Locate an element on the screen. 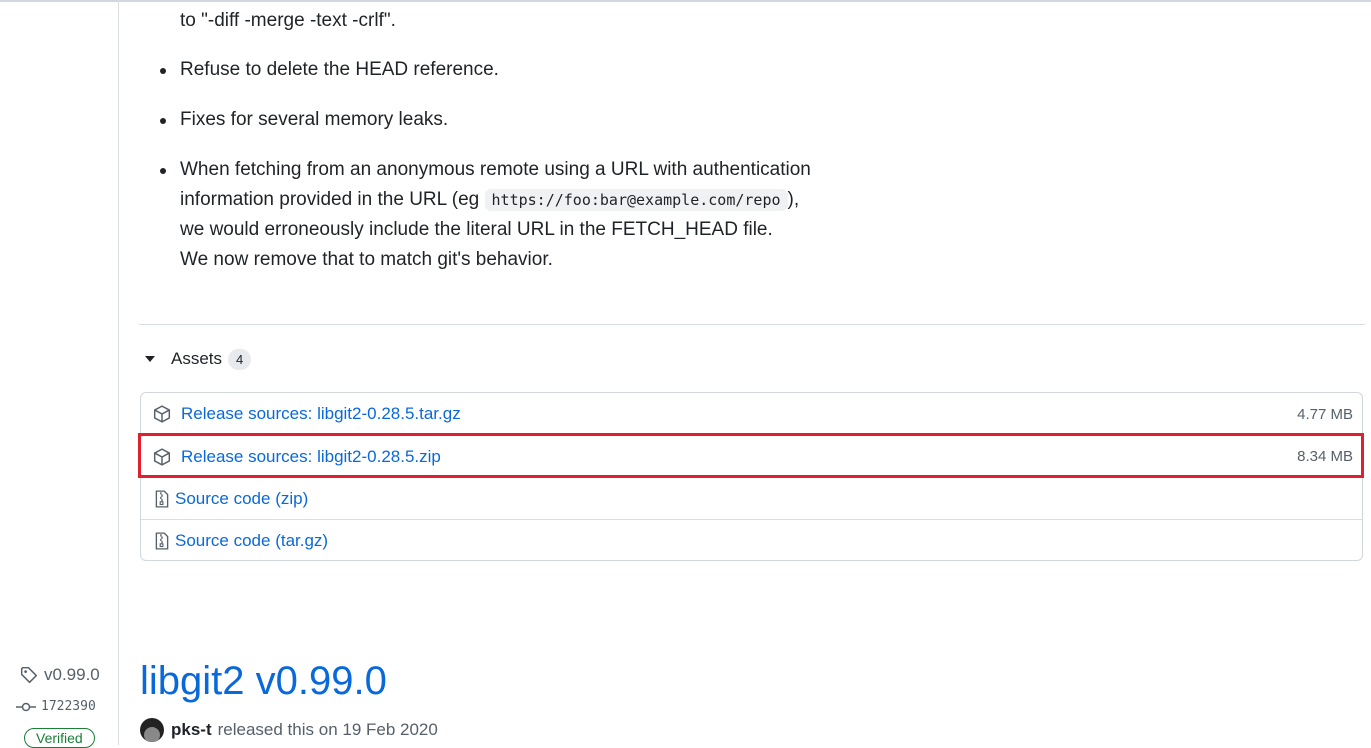 The width and height of the screenshot is (1371, 748). sidebar-divider is located at coordinates (118, 372).